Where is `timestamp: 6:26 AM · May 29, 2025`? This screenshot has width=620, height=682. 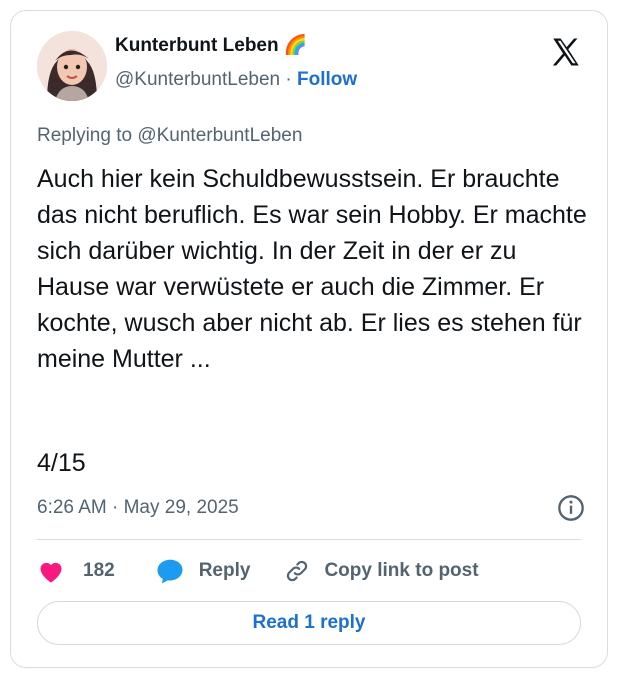 timestamp: 6:26 AM · May 29, 2025 is located at coordinates (138, 508).